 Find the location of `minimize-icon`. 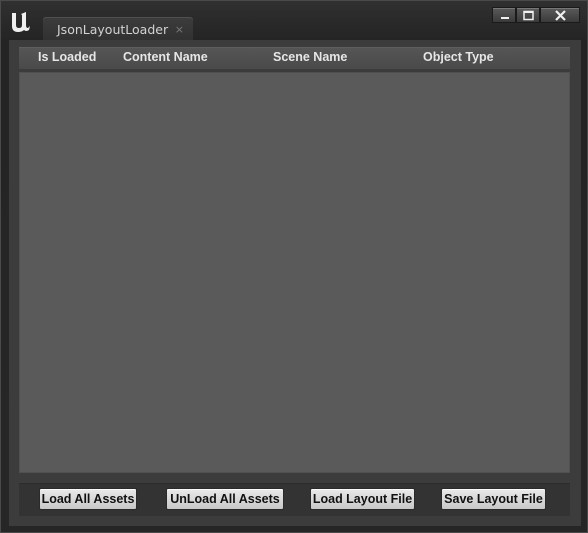

minimize-icon is located at coordinates (505, 18).